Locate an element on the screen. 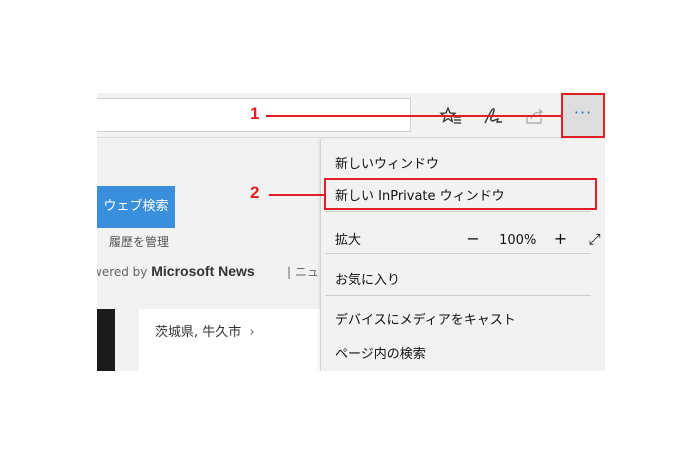 The height and width of the screenshot is (465, 700). menu-zoom-label: 拡大 is located at coordinates (348, 240).